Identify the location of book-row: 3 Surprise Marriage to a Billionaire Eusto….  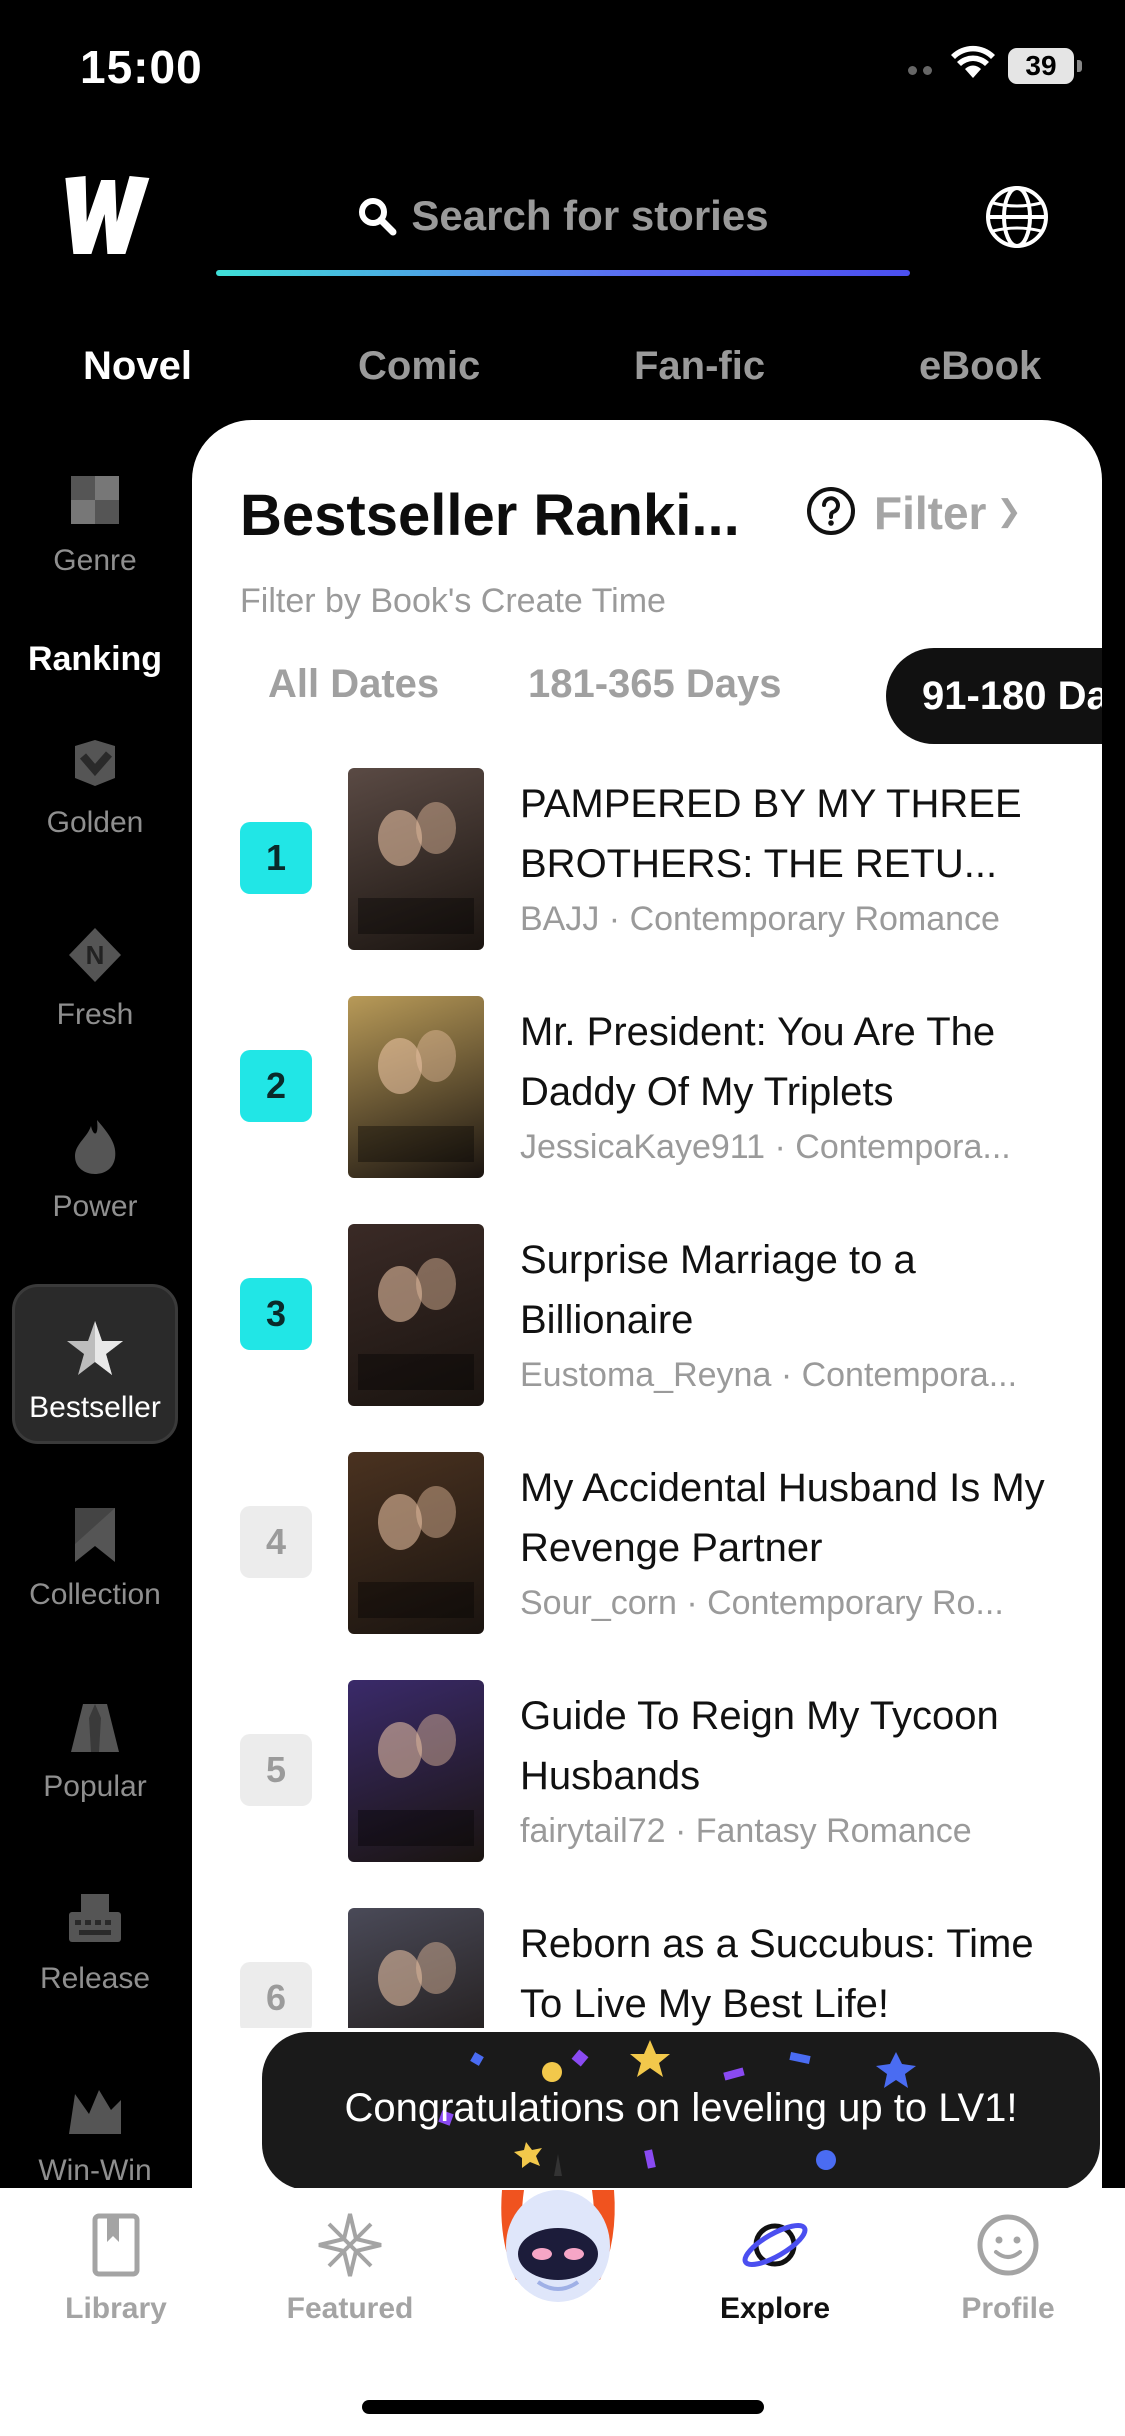
(647, 1338).